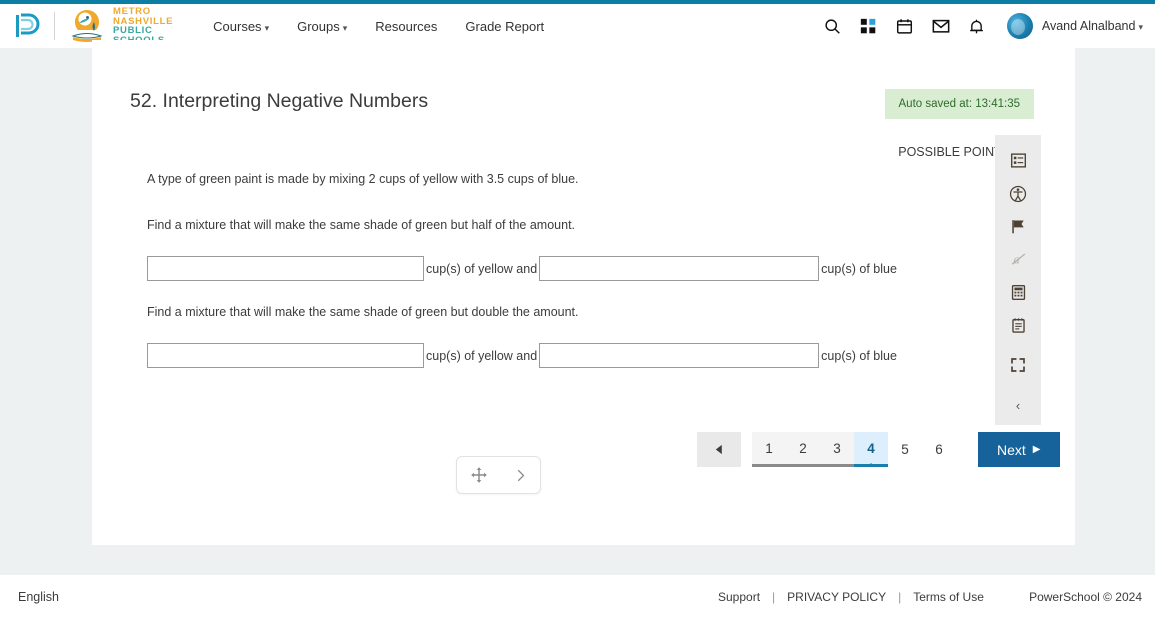 This screenshot has height=624, width=1155. I want to click on header-actions: Avand Alnalband ▾, so click(979, 26).